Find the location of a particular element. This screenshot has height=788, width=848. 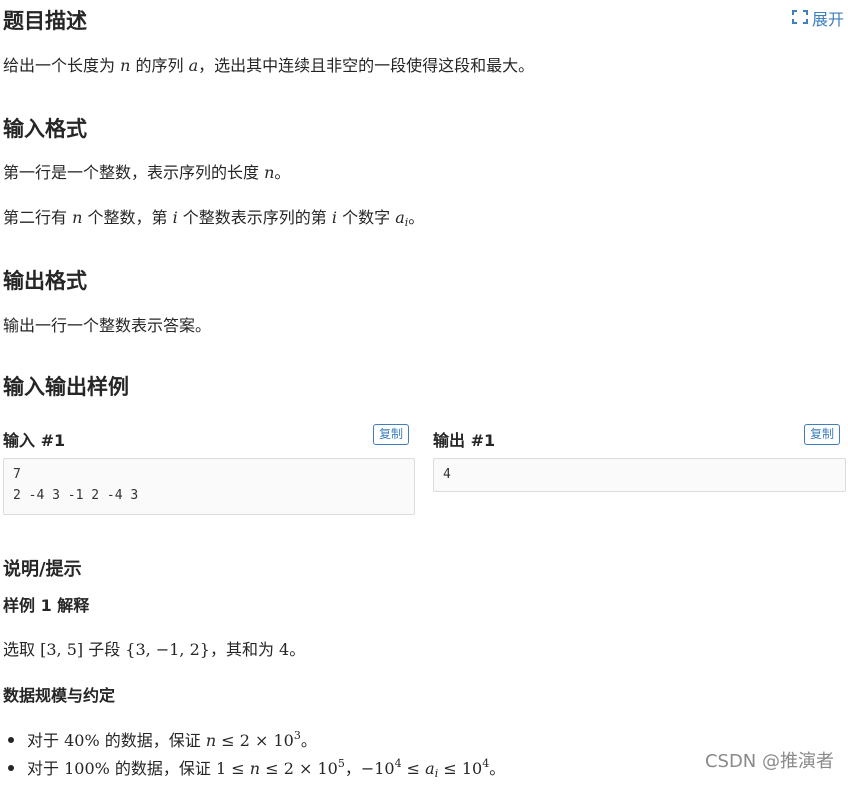

sample-explain-text: 选取 [3, 5] 子段 {3, −1, 2}，其和为 4。 is located at coordinates (154, 649).